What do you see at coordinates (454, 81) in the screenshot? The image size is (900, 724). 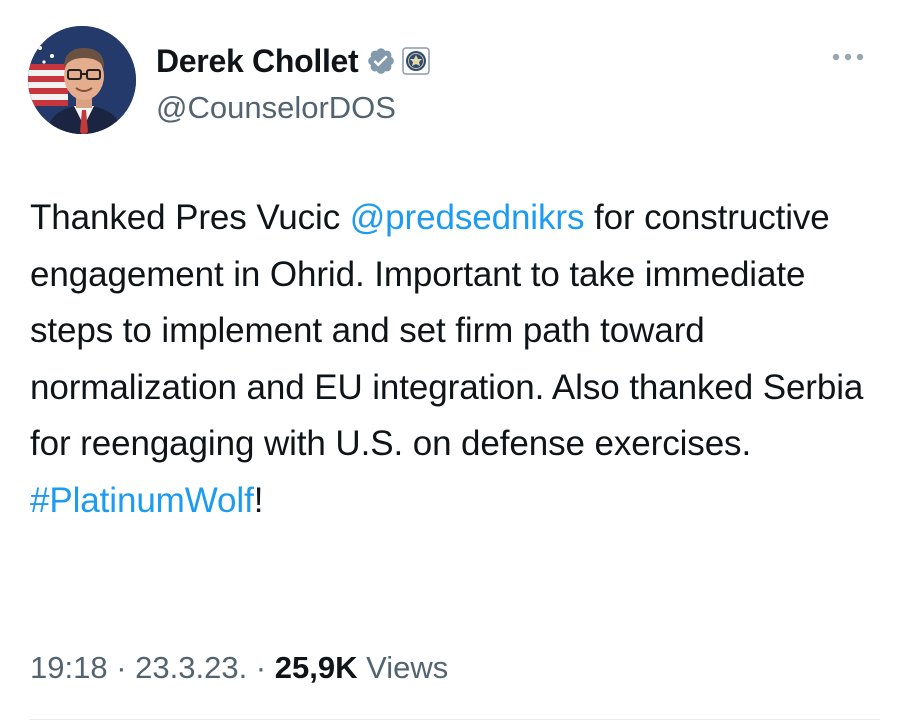 I see `tweet-header: Derek Chollet @CounselorDOS` at bounding box center [454, 81].